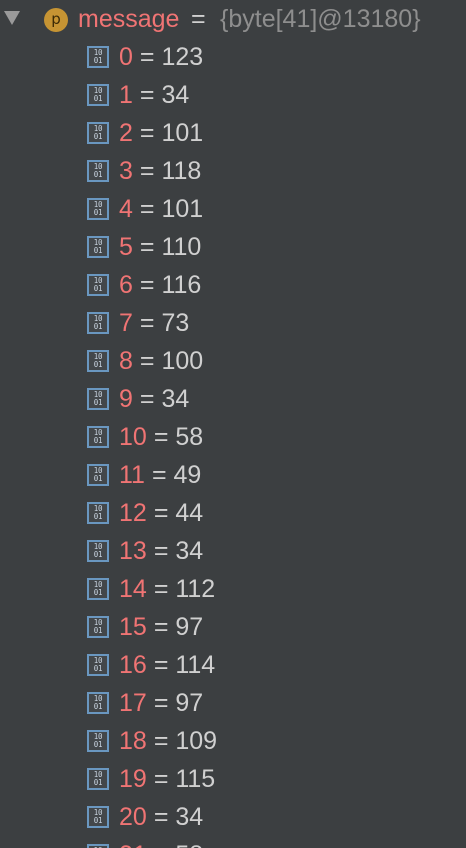 This screenshot has height=848, width=466. I want to click on element-value: = 123, so click(171, 57).